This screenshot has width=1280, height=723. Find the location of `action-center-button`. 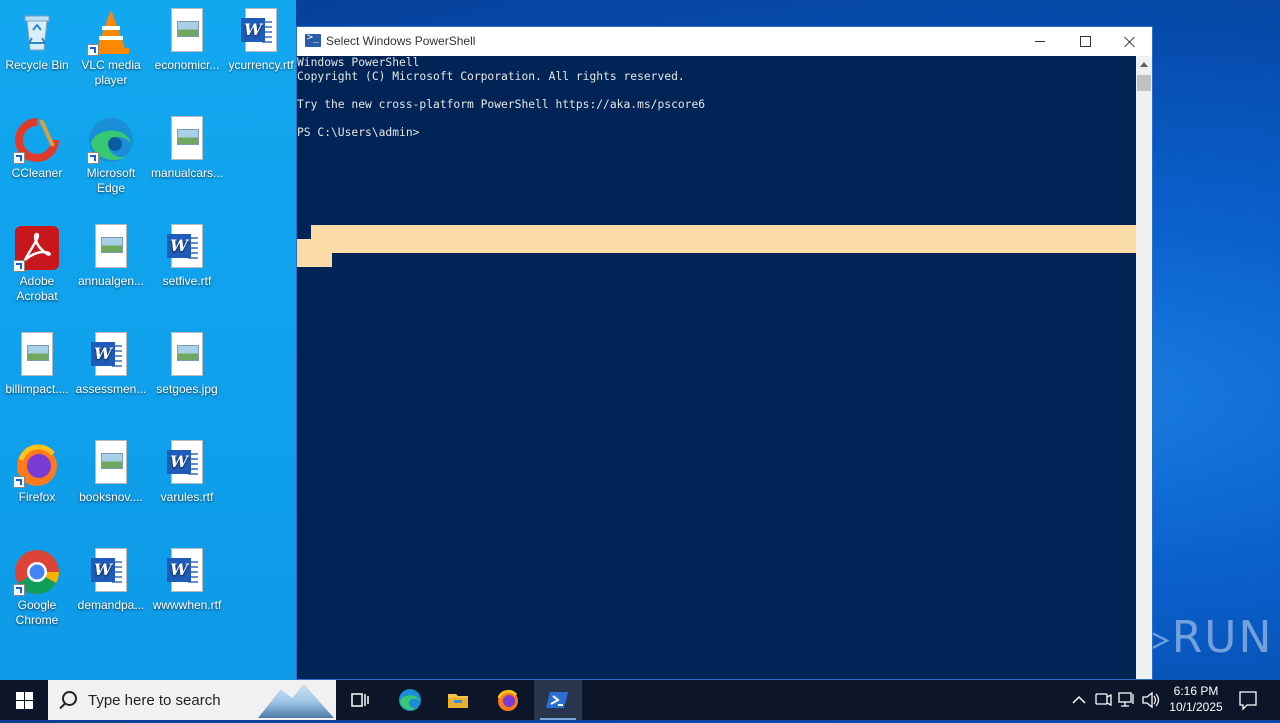

action-center-button is located at coordinates (1248, 700).